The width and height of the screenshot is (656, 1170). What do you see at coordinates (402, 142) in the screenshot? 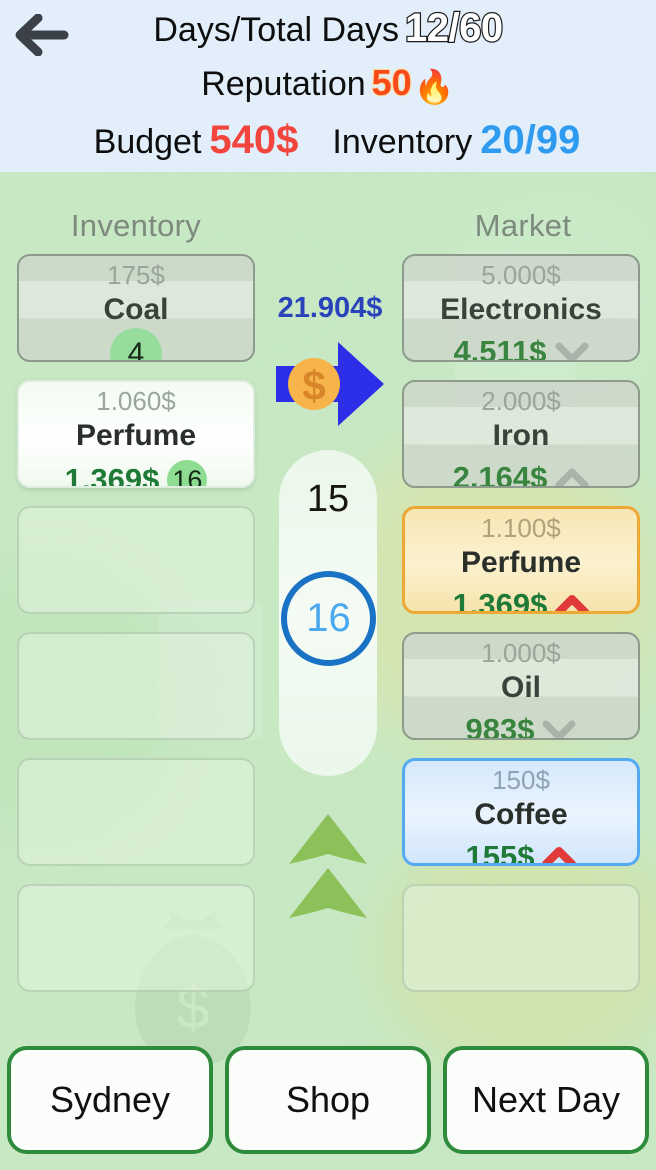
I see `inventory-capacity-label: Inventory` at bounding box center [402, 142].